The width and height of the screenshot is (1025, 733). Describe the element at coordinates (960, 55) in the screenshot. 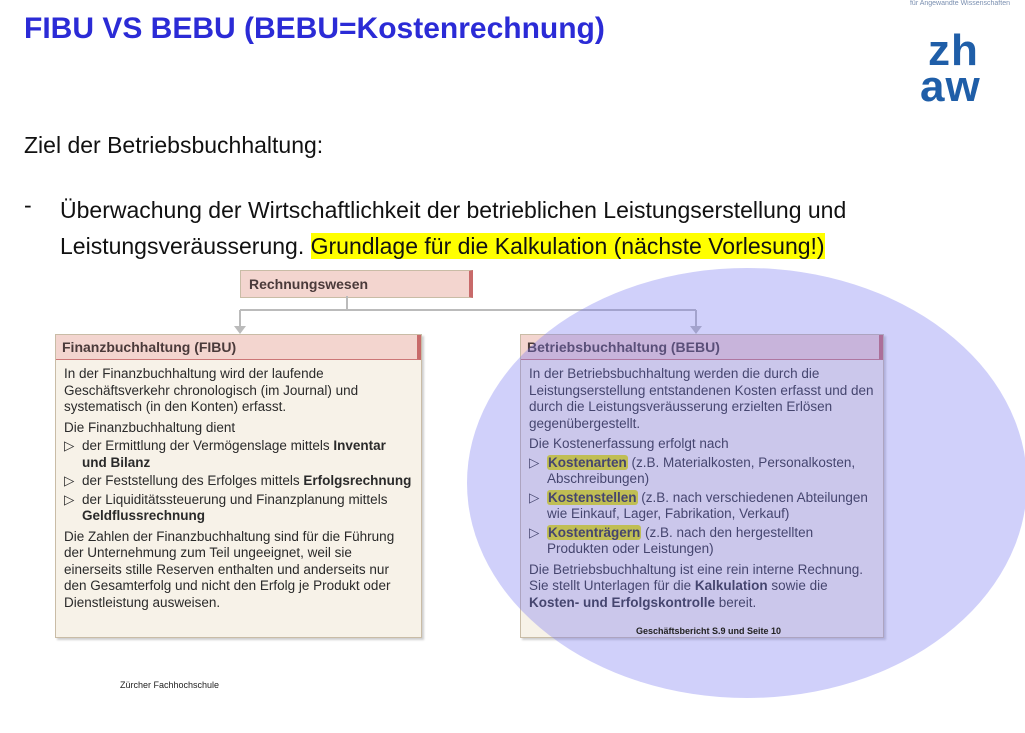

I see `zhaw-logo: für Angewandte Wissenschaften zh aw` at that location.